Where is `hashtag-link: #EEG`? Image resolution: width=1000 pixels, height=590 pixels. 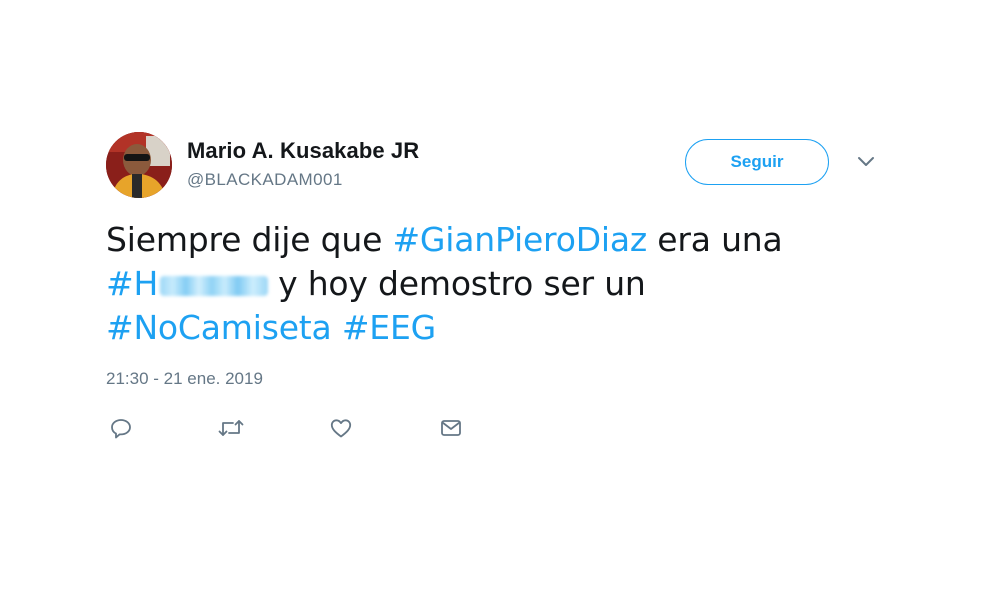 hashtag-link: #EEG is located at coordinates (389, 327).